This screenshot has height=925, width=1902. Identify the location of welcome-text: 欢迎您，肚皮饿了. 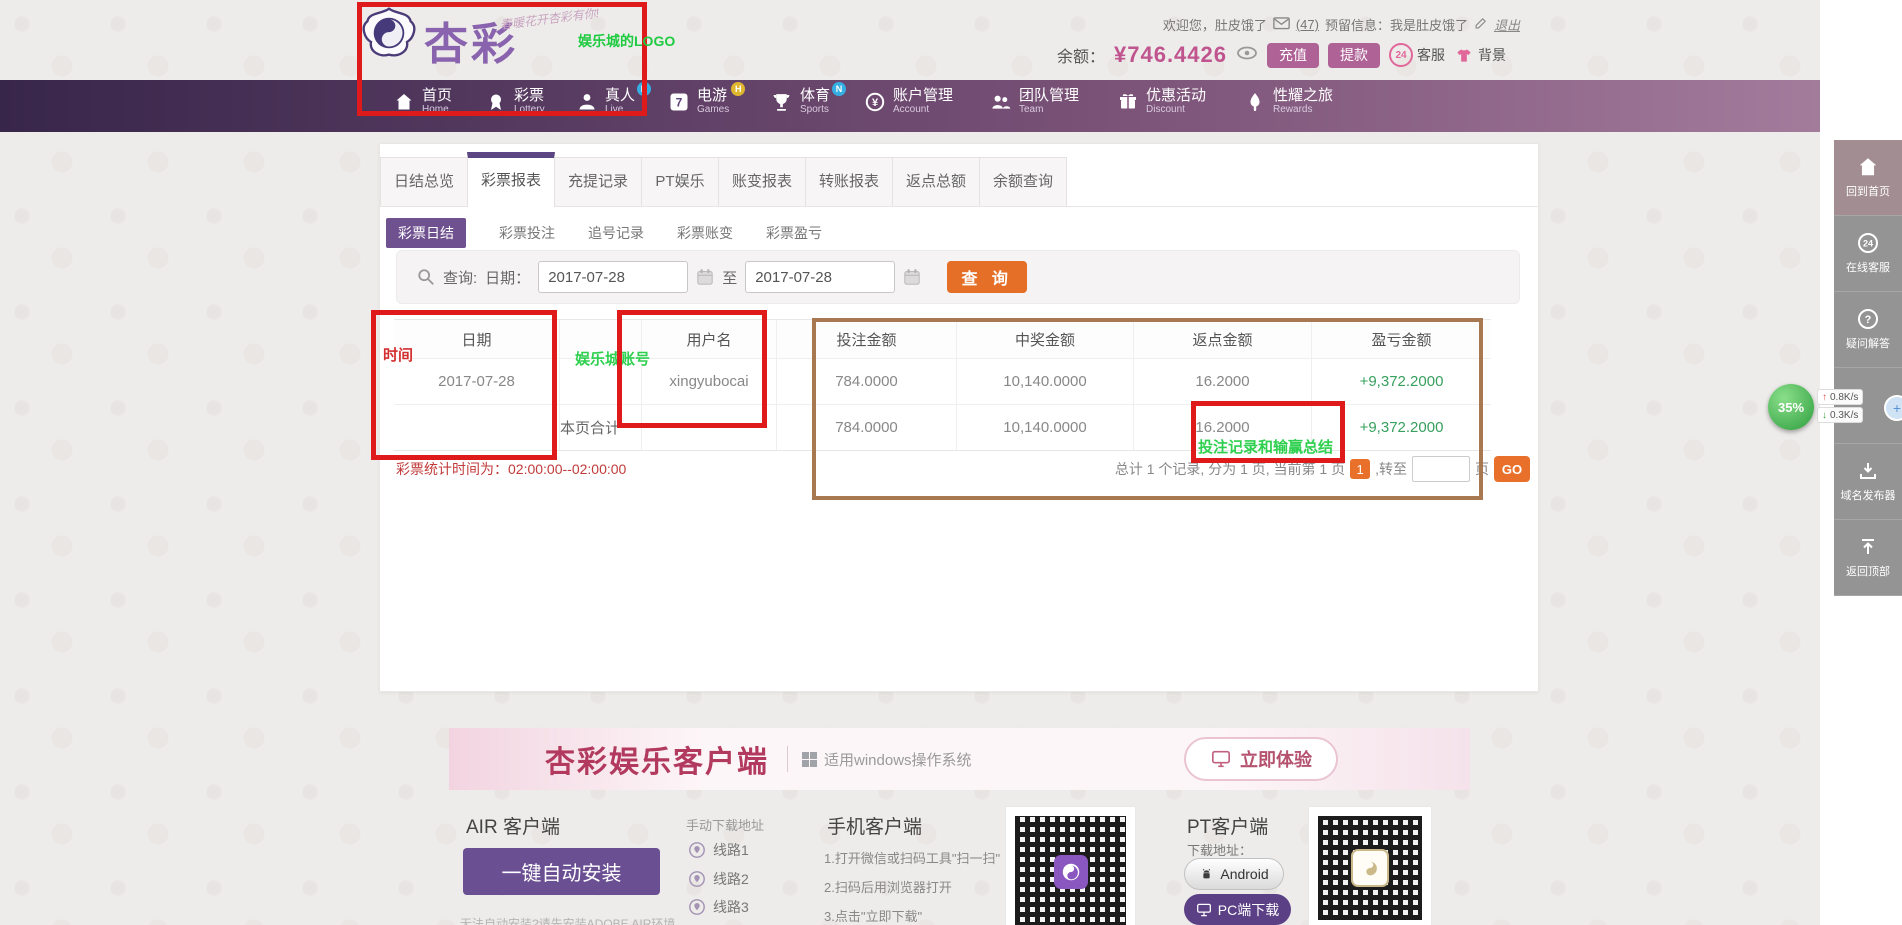
(1214, 25).